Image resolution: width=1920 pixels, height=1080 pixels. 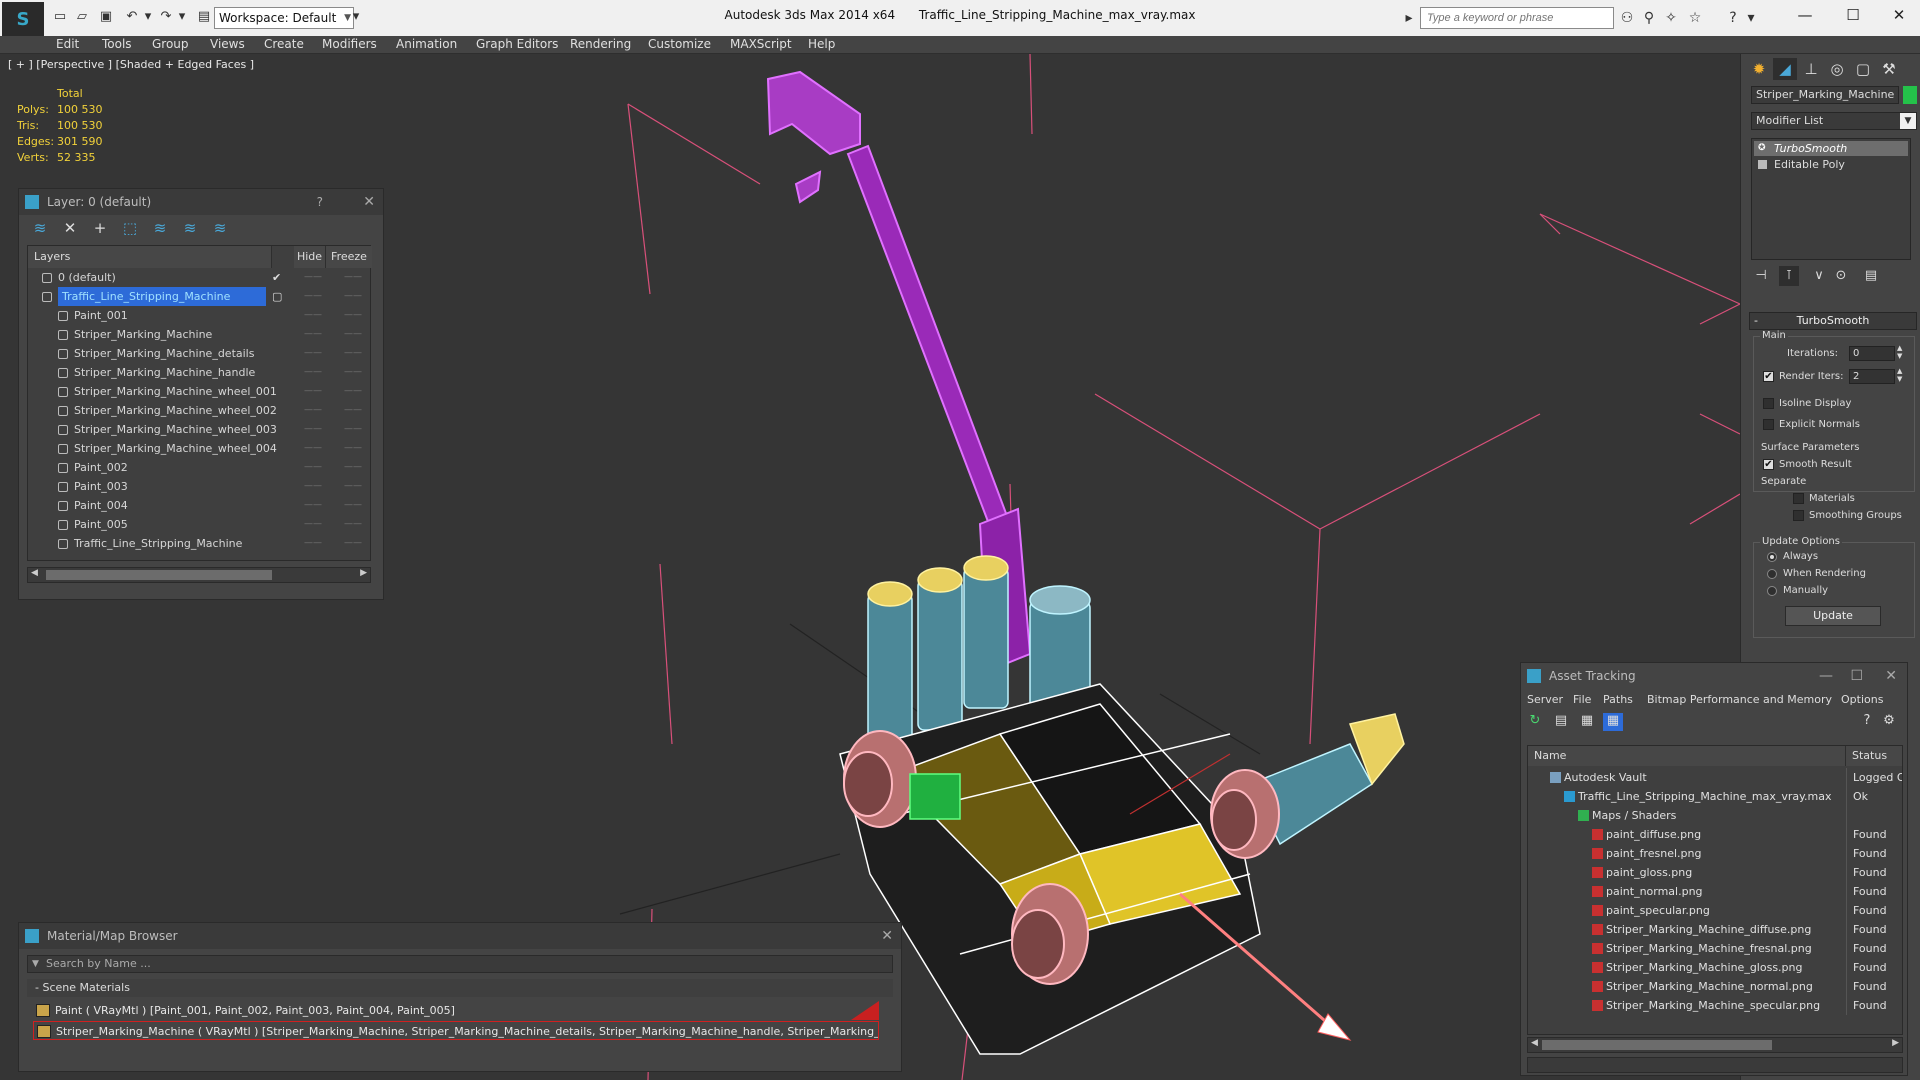 What do you see at coordinates (517, 44) in the screenshot?
I see `menu-graph-editors: Graph Editors` at bounding box center [517, 44].